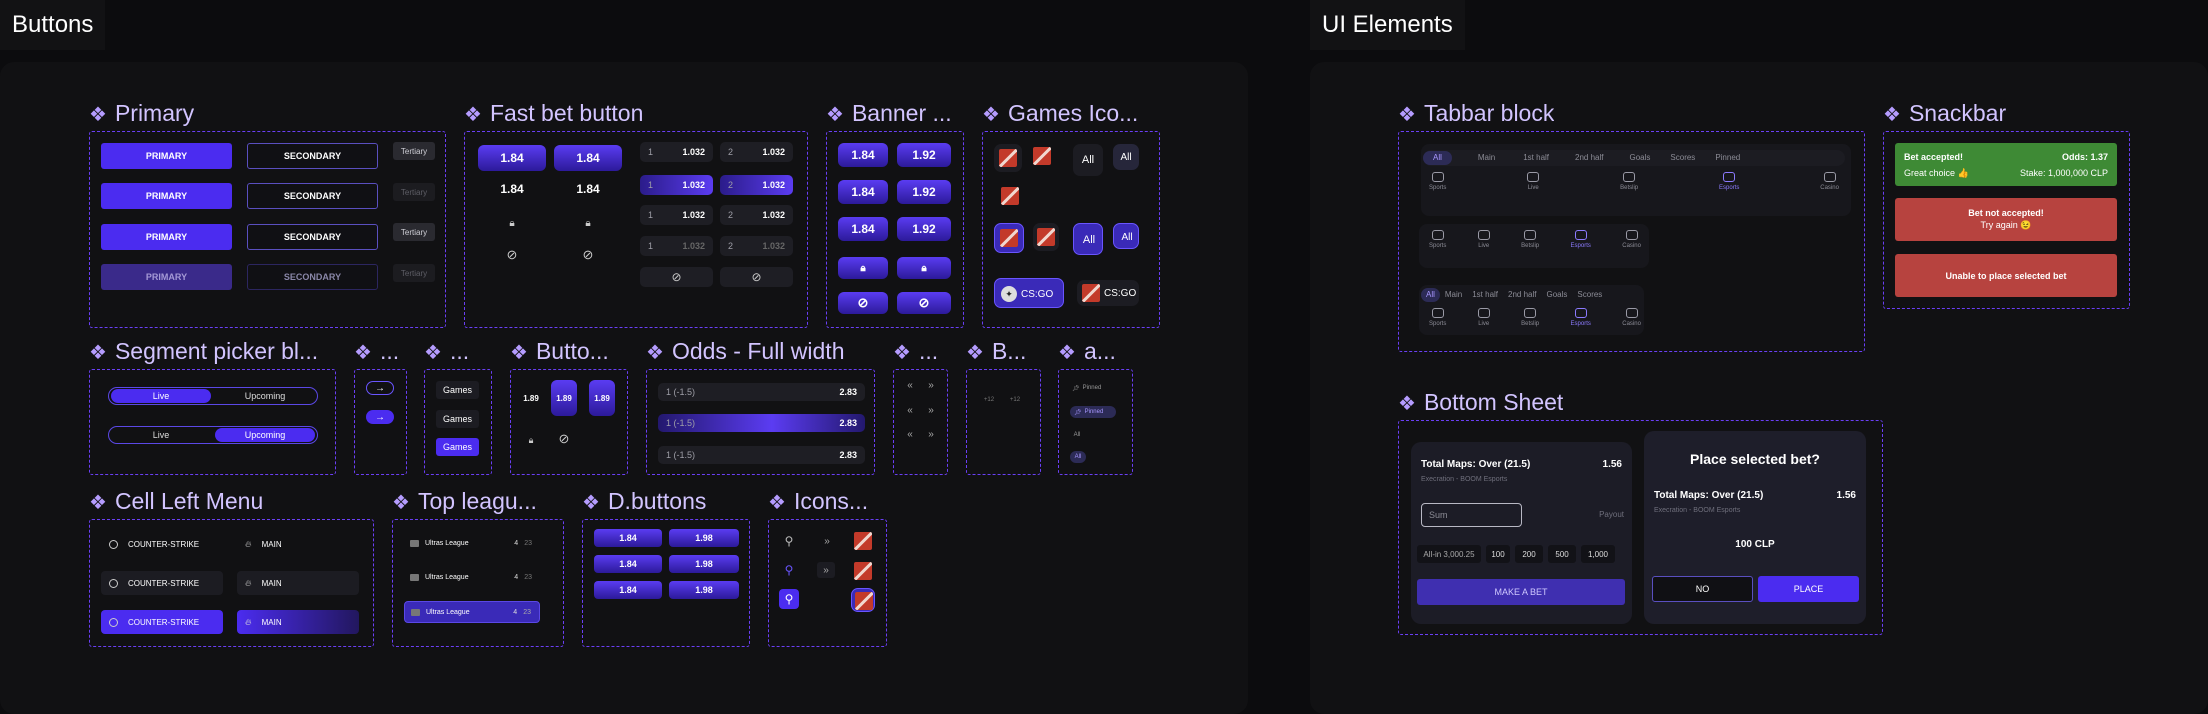  What do you see at coordinates (1088, 239) in the screenshot?
I see `game-chip-all-selected: All` at bounding box center [1088, 239].